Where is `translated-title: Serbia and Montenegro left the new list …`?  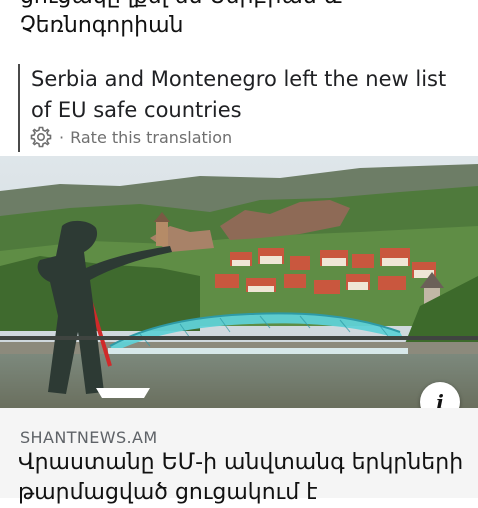
translated-title: Serbia and Montenegro left the new list … is located at coordinates (239, 94).